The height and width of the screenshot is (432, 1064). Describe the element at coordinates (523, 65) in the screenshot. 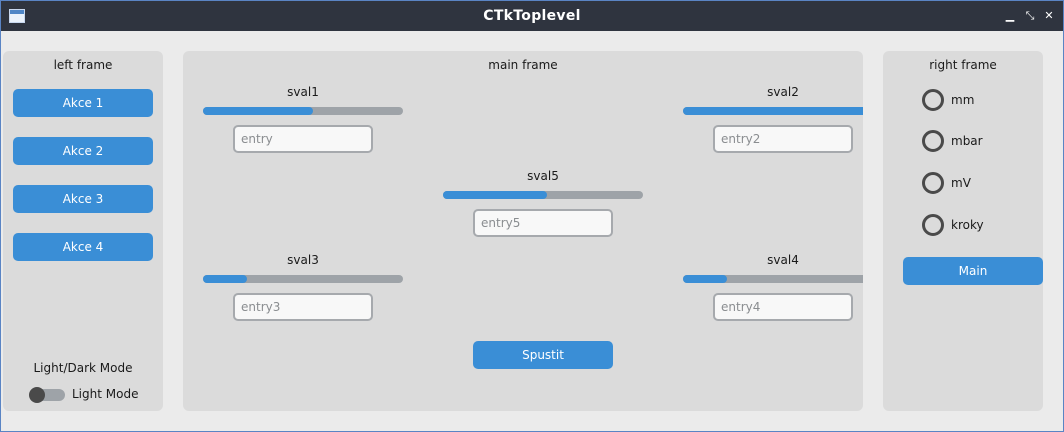

I see `main-frame-title: main frame` at that location.